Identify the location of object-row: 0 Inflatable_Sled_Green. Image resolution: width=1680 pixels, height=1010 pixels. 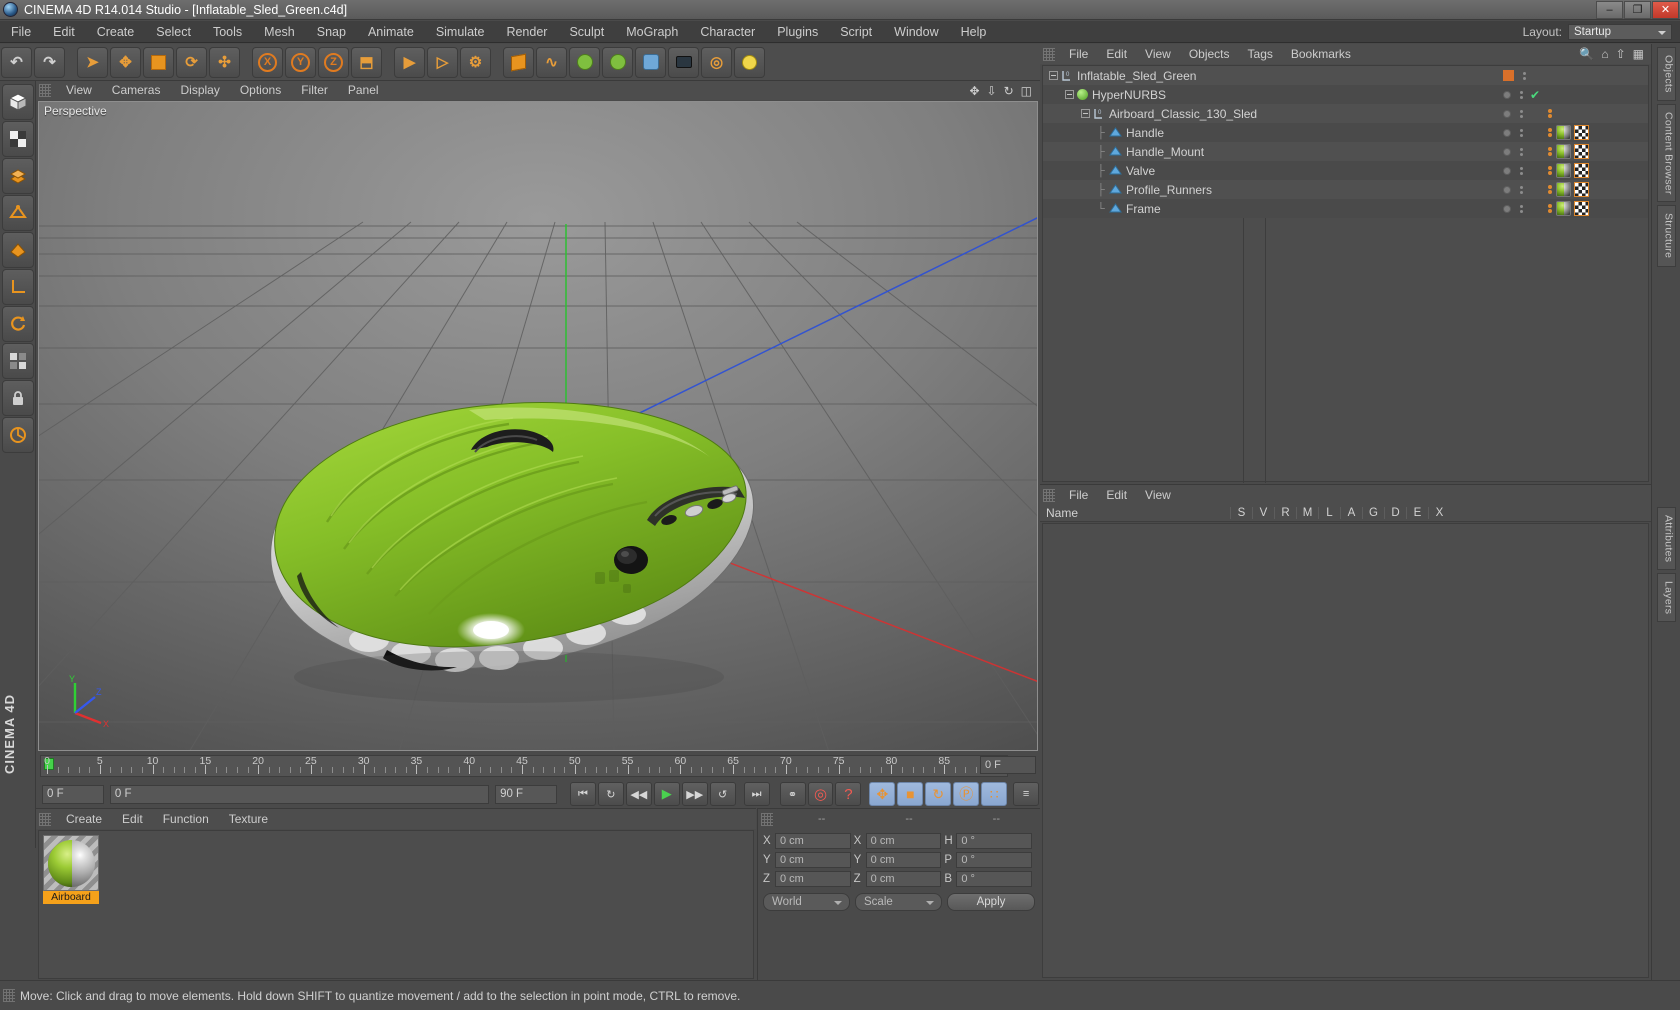
(1345, 75).